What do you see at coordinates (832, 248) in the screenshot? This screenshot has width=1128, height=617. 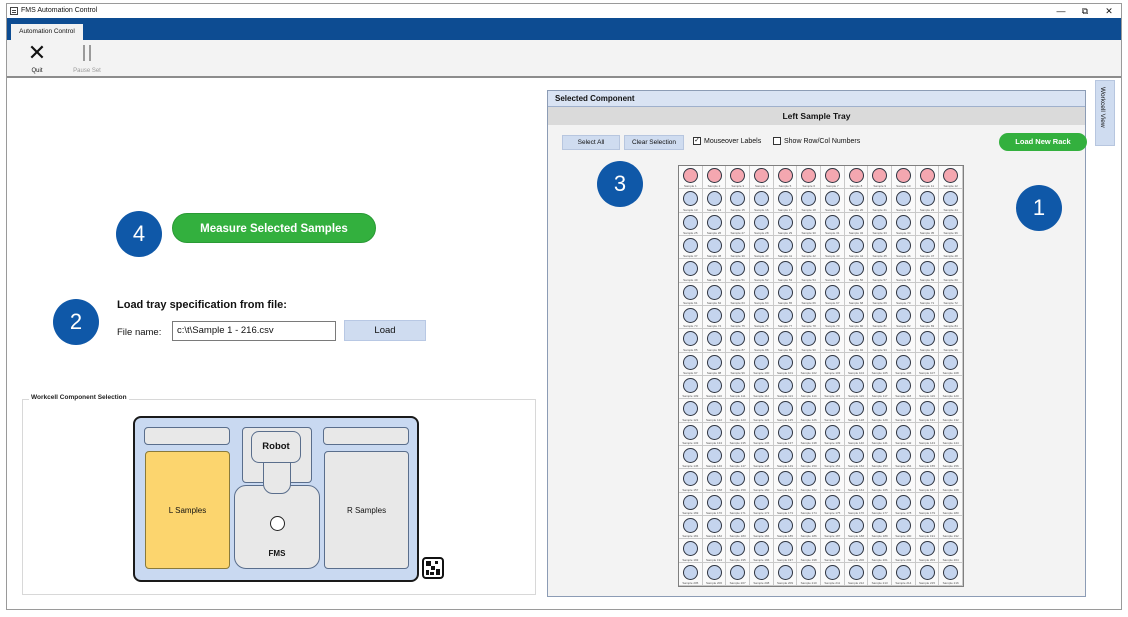 I see `sample-well-cell: Sample 43` at bounding box center [832, 248].